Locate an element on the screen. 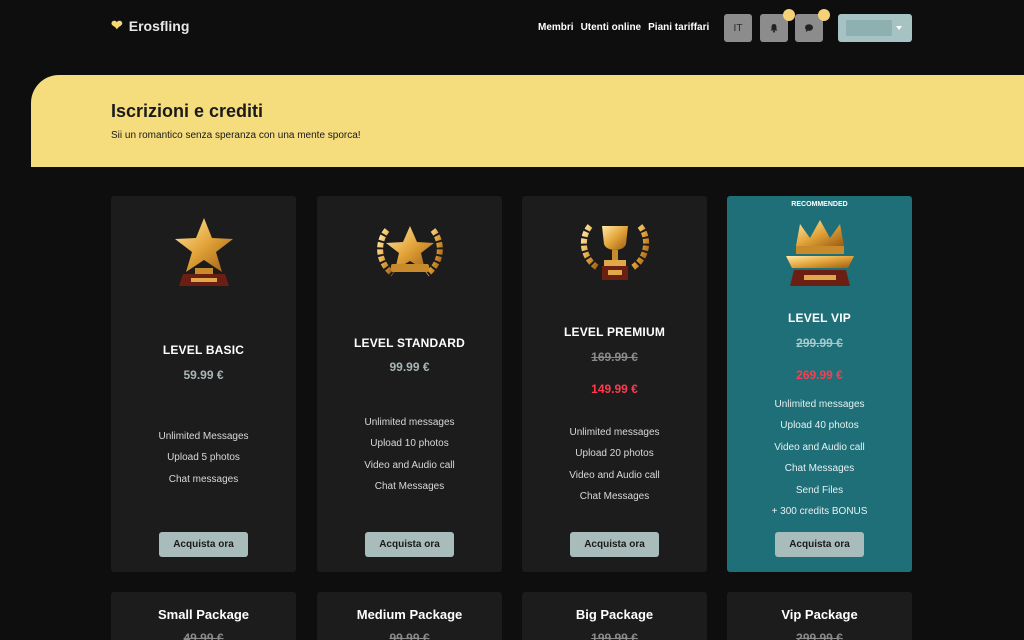 The height and width of the screenshot is (640, 1024). package-name: Big Package is located at coordinates (614, 614).